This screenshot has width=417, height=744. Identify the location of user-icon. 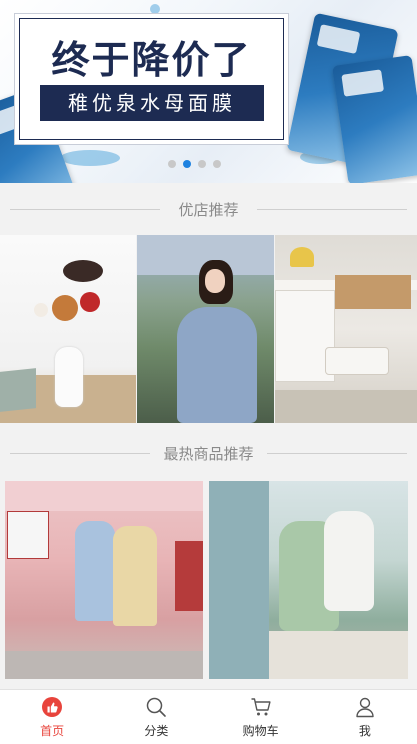
(365, 707).